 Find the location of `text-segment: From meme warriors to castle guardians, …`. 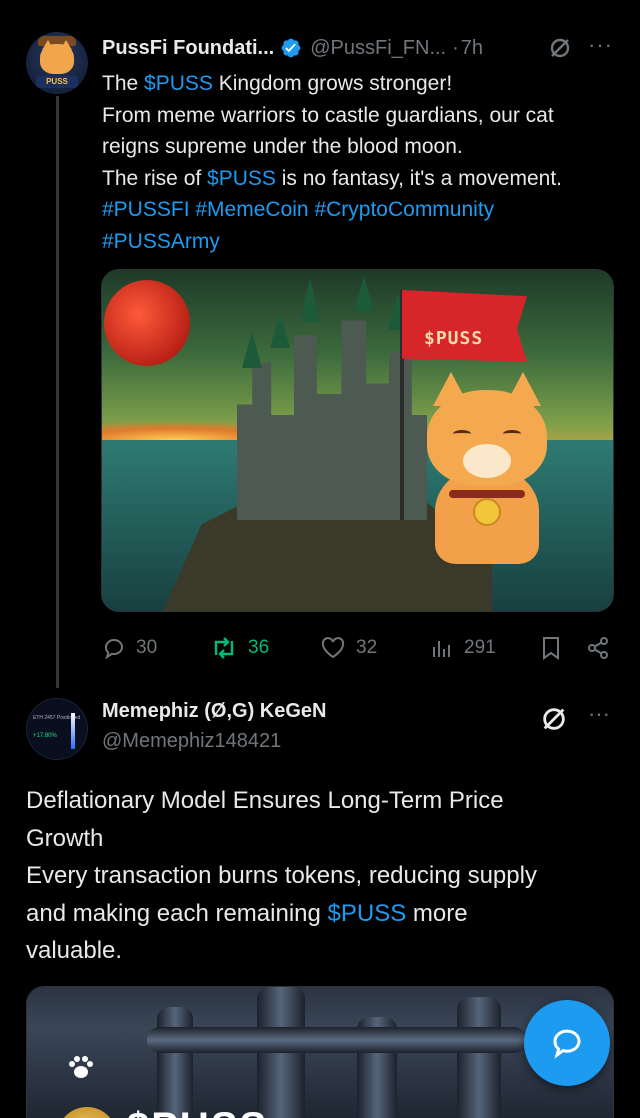

text-segment: From meme warriors to castle guardians, … is located at coordinates (328, 115).